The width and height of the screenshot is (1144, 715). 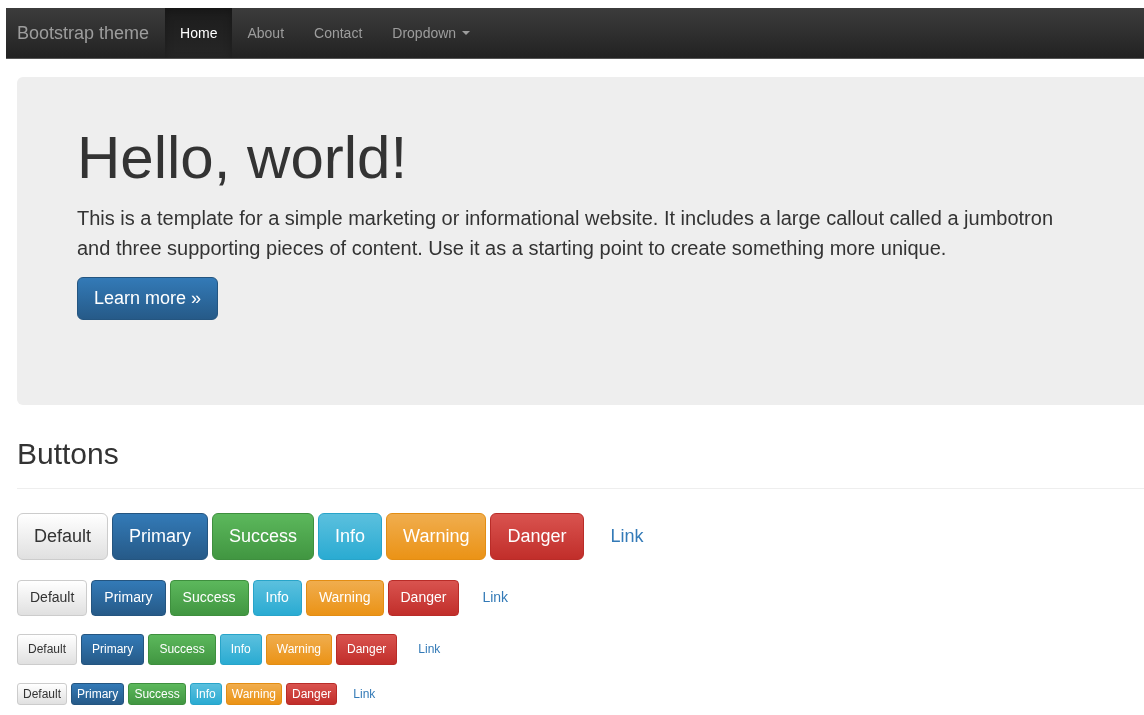 What do you see at coordinates (431, 33) in the screenshot?
I see `nav-link: Dropdown` at bounding box center [431, 33].